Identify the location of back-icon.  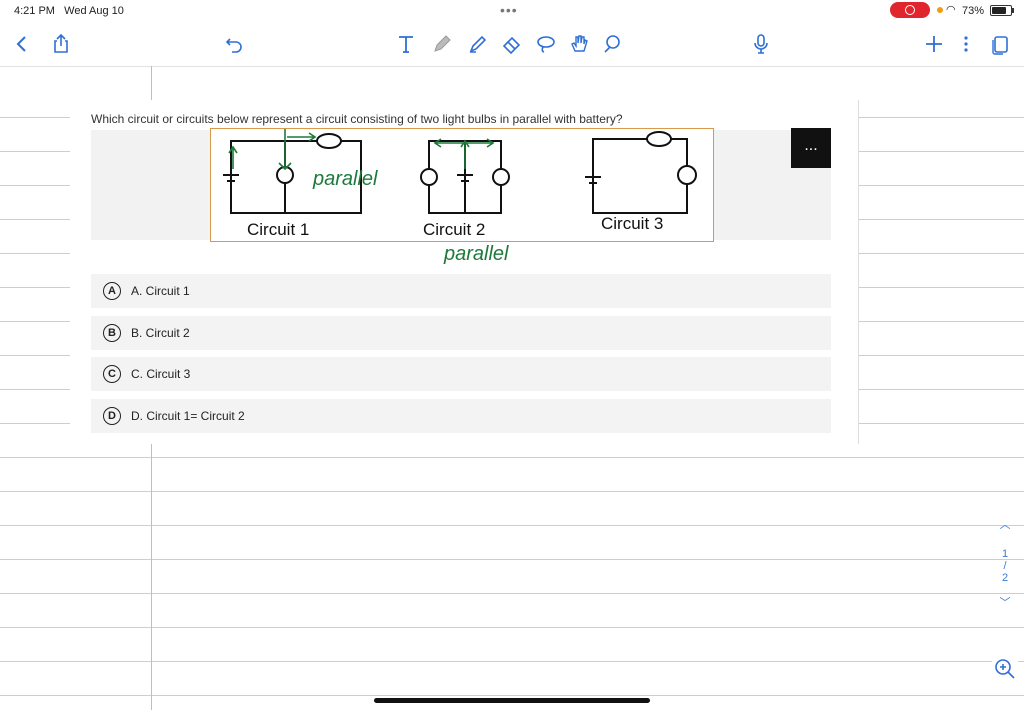
(22, 44).